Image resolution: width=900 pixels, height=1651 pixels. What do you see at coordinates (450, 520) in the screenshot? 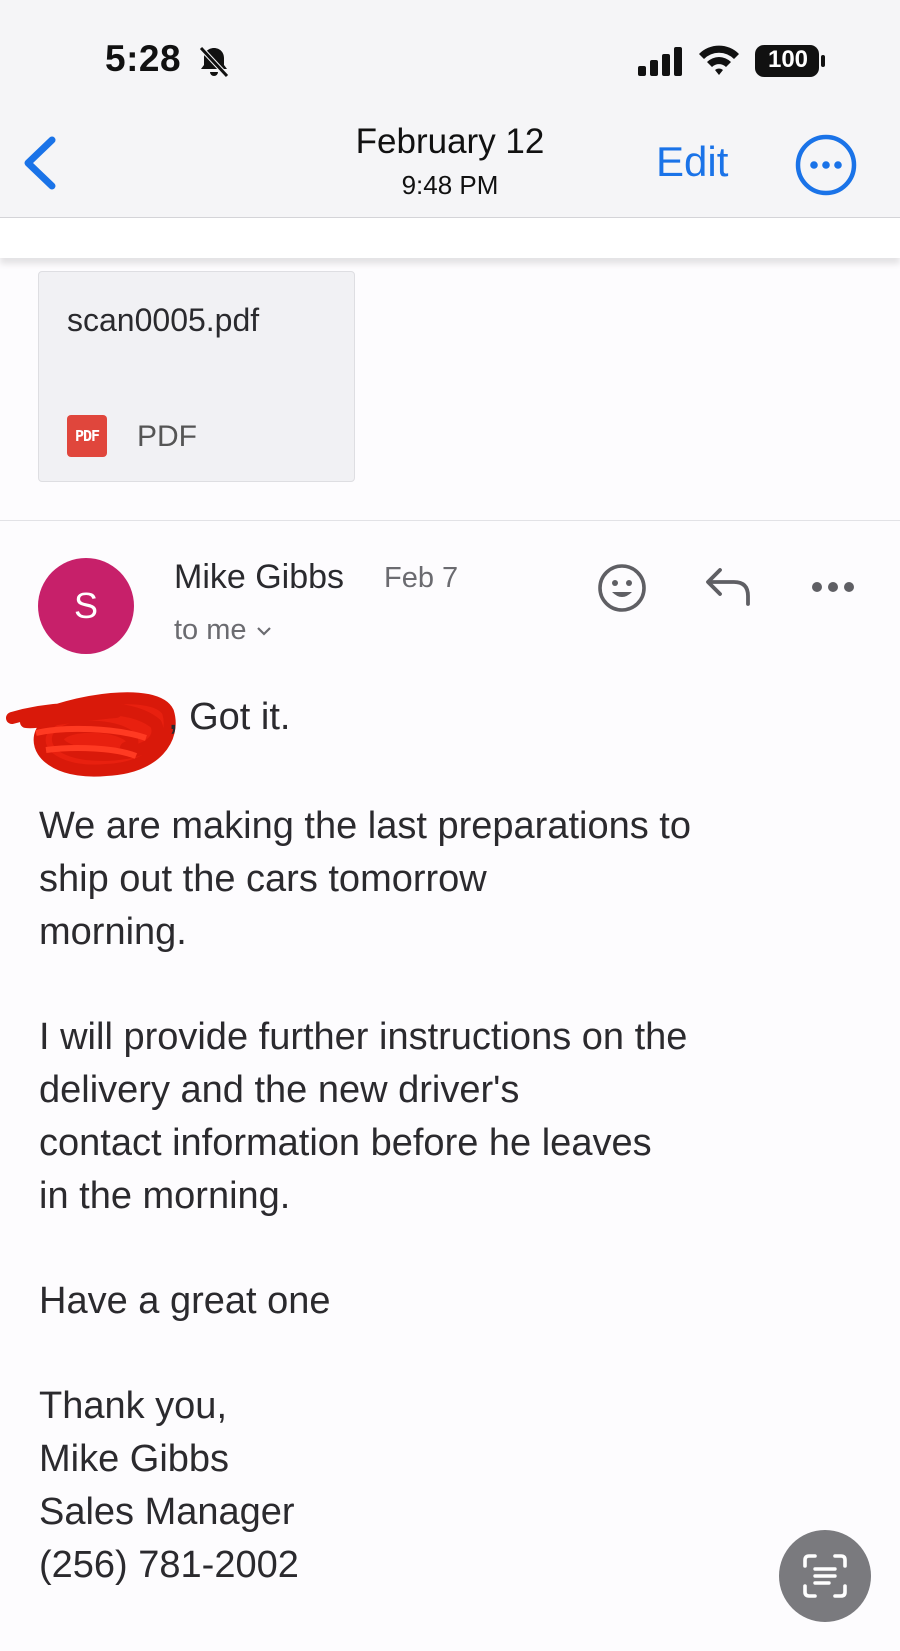
I see `message-divider` at bounding box center [450, 520].